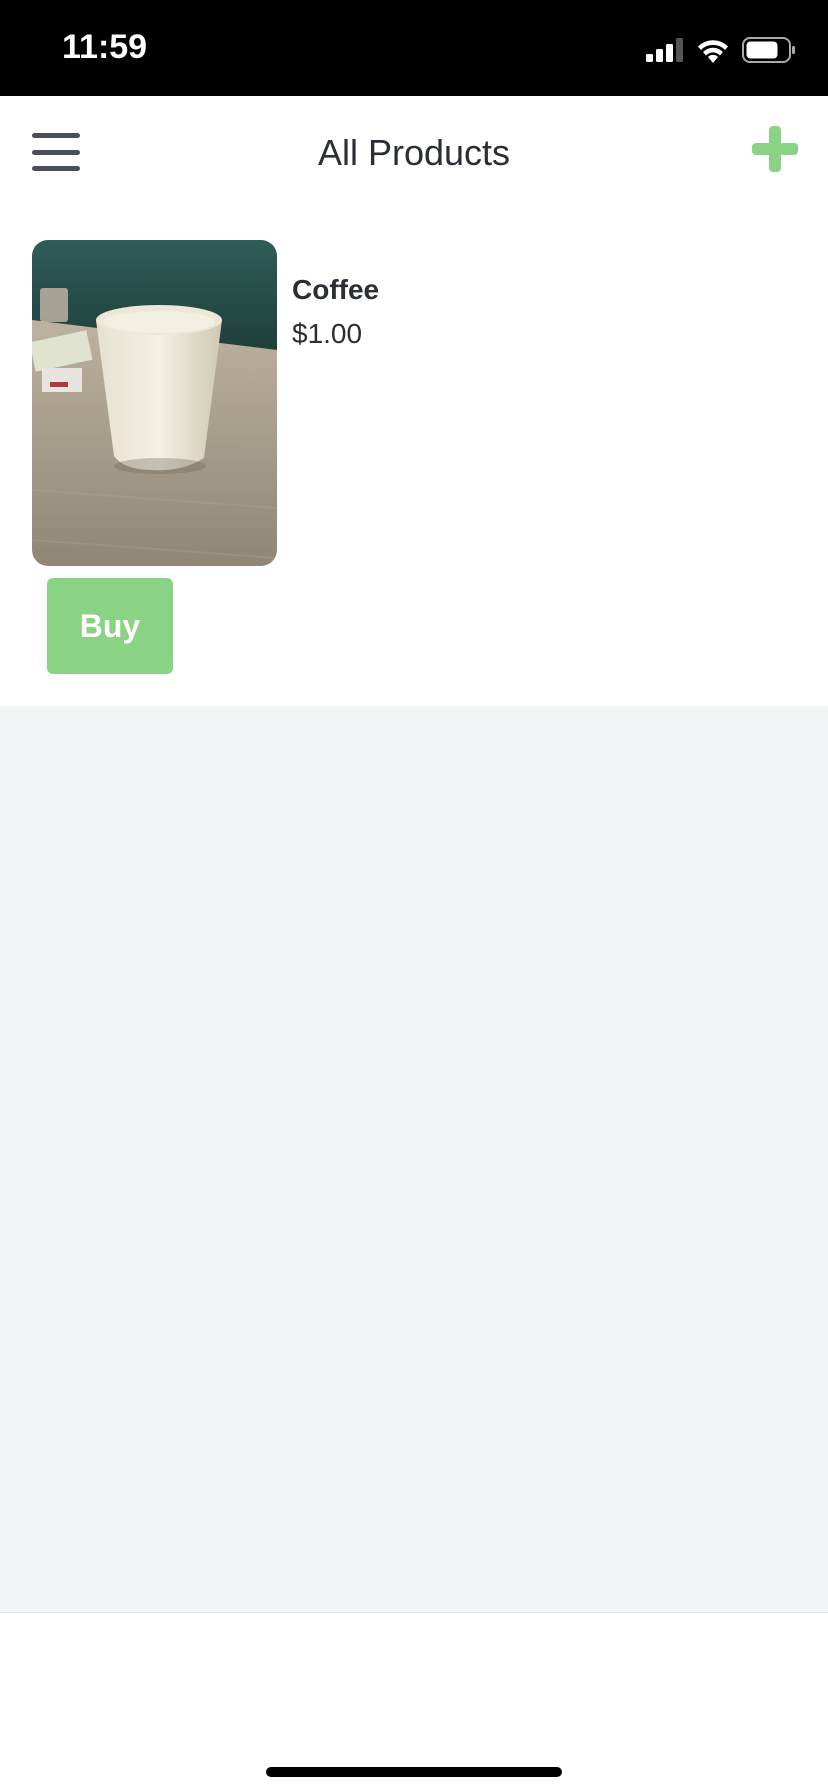 The width and height of the screenshot is (828, 1792). I want to click on app-header: All Products, so click(414, 152).